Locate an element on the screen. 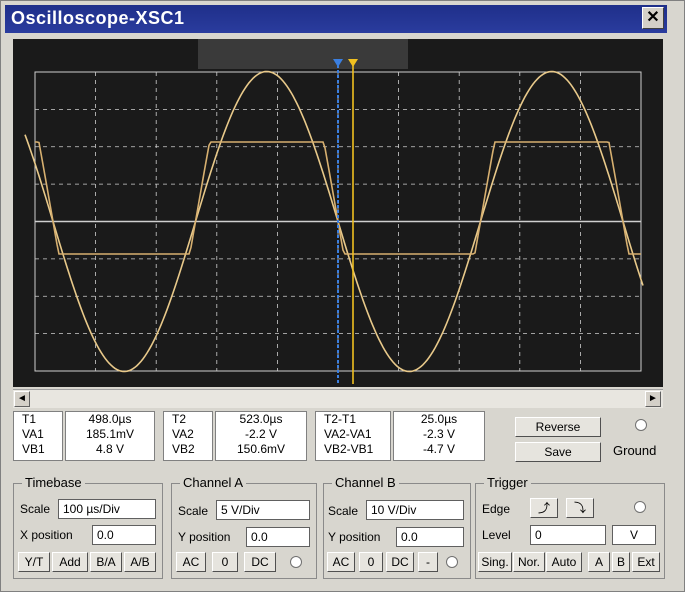  reverse-button: Reverse is located at coordinates (558, 427).